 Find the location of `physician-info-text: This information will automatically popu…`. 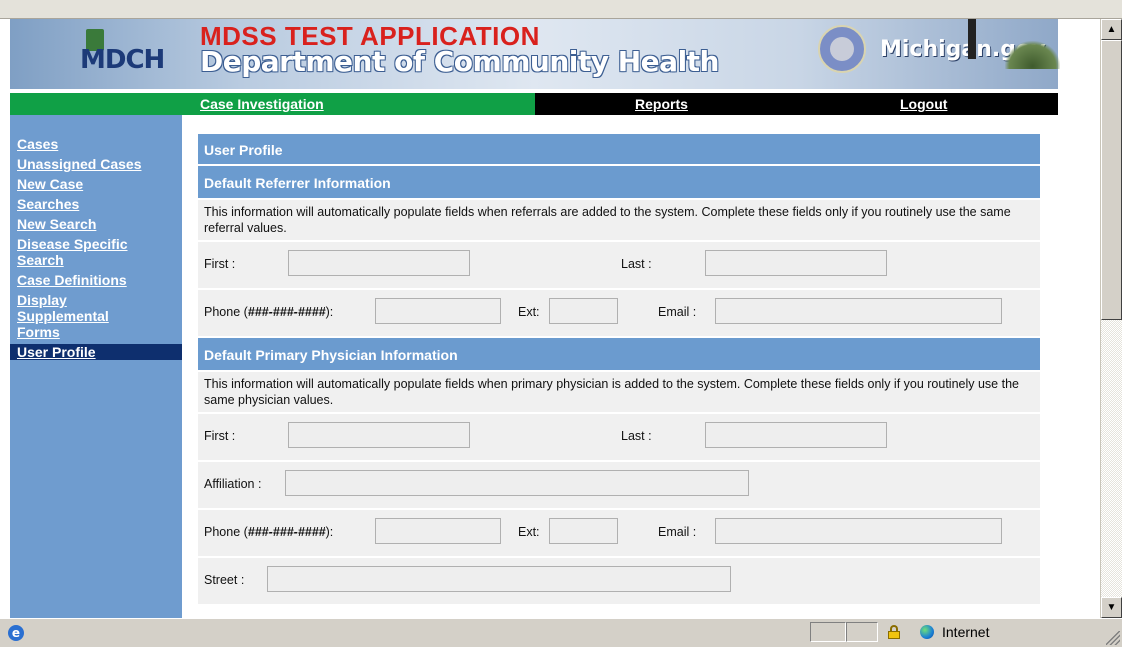

physician-info-text: This information will automatically popu… is located at coordinates (619, 393).